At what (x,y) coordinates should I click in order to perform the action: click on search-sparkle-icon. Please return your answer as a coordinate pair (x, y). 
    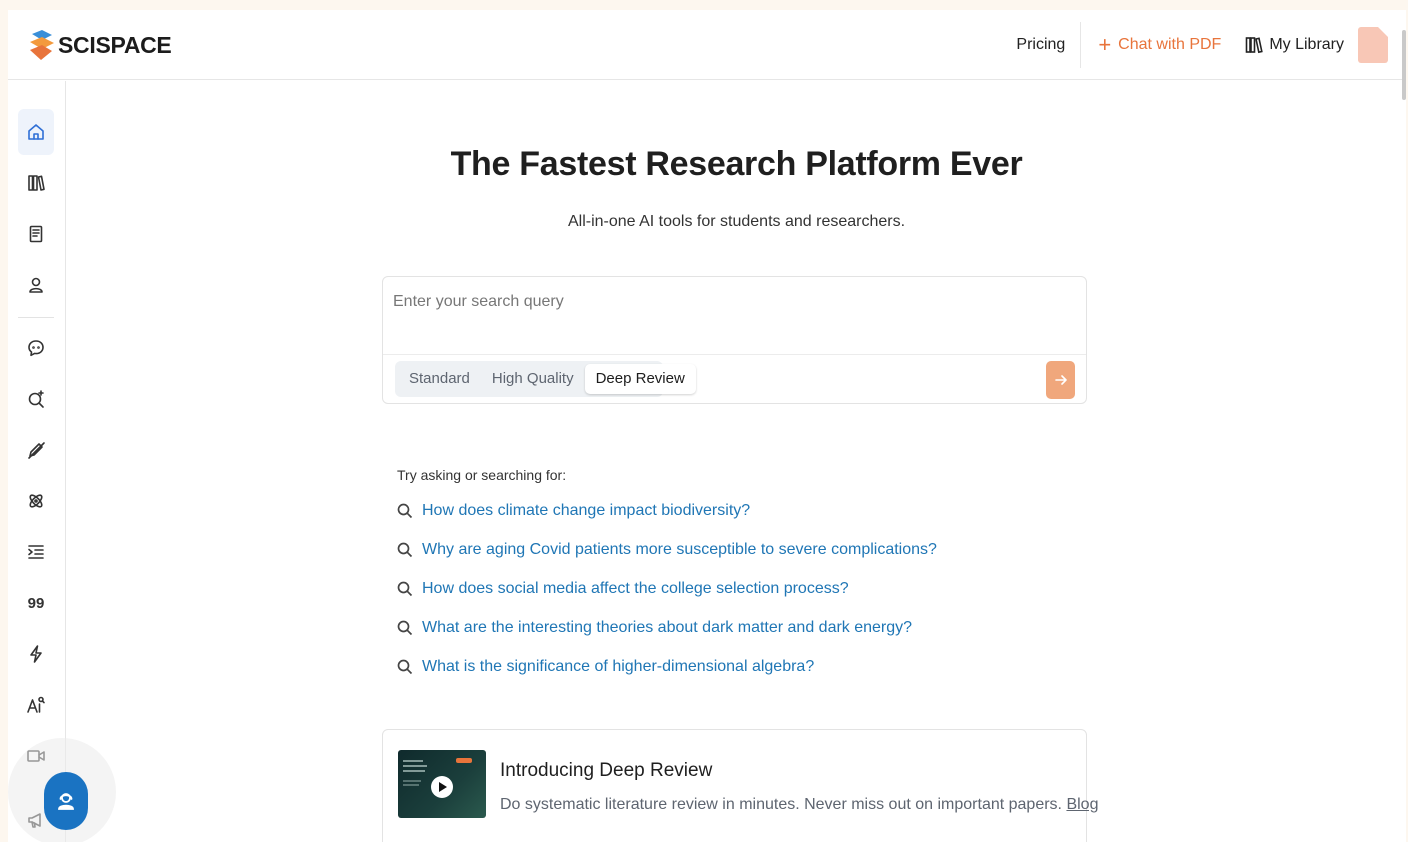
    Looking at the image, I should click on (36, 399).